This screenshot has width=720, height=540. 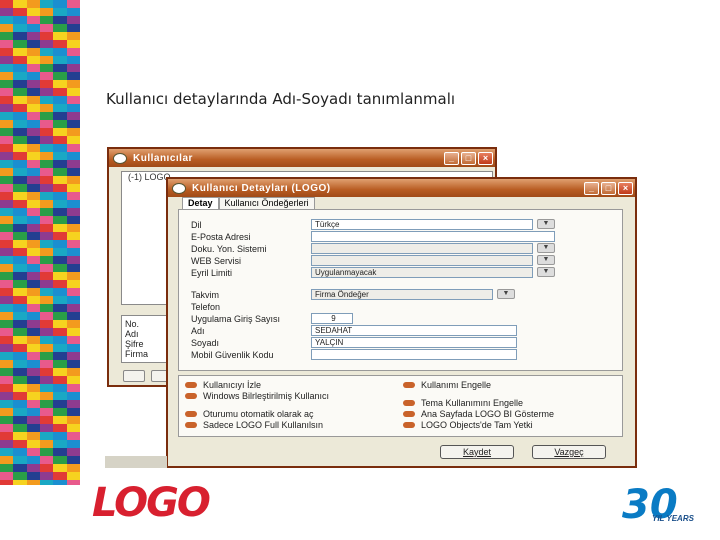 What do you see at coordinates (488, 414) in the screenshot?
I see `option-label: Ana Sayfada LOGO BI Gösterme` at bounding box center [488, 414].